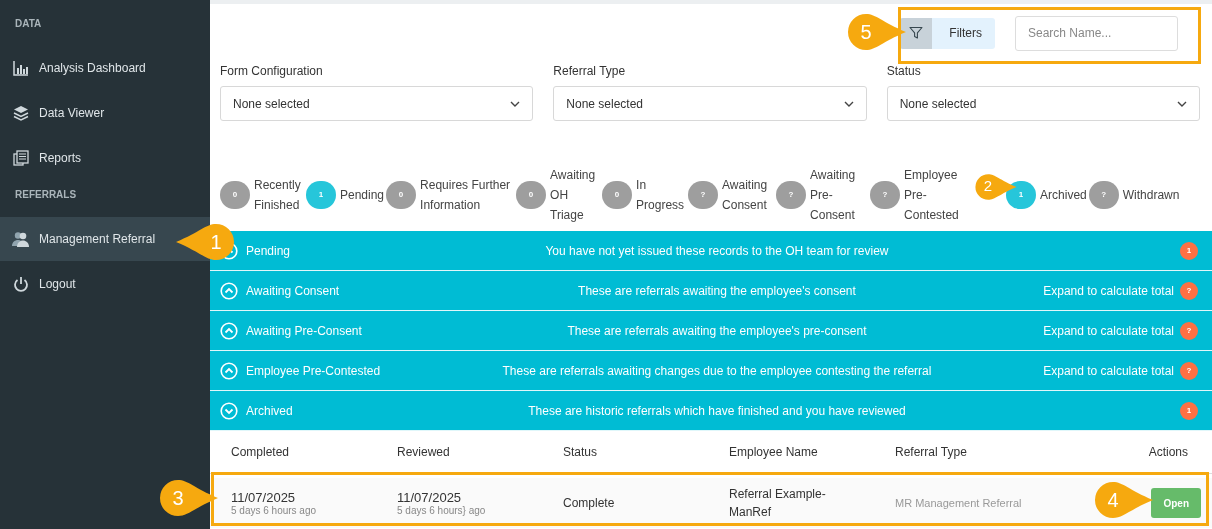 The height and width of the screenshot is (529, 1212). I want to click on section-heading: DATA, so click(28, 24).